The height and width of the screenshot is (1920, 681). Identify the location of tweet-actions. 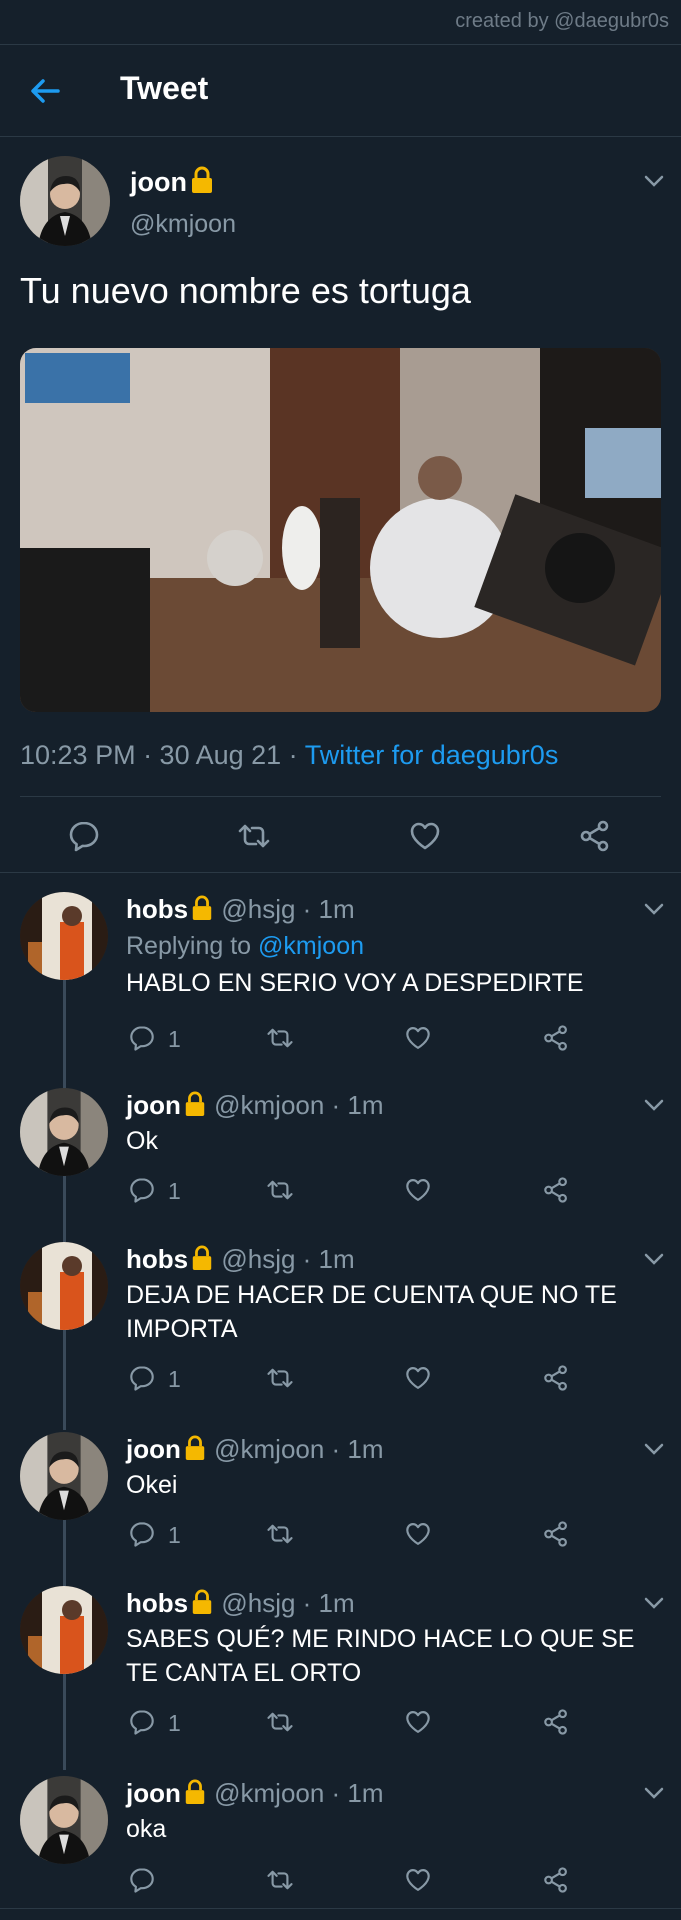
(340, 842).